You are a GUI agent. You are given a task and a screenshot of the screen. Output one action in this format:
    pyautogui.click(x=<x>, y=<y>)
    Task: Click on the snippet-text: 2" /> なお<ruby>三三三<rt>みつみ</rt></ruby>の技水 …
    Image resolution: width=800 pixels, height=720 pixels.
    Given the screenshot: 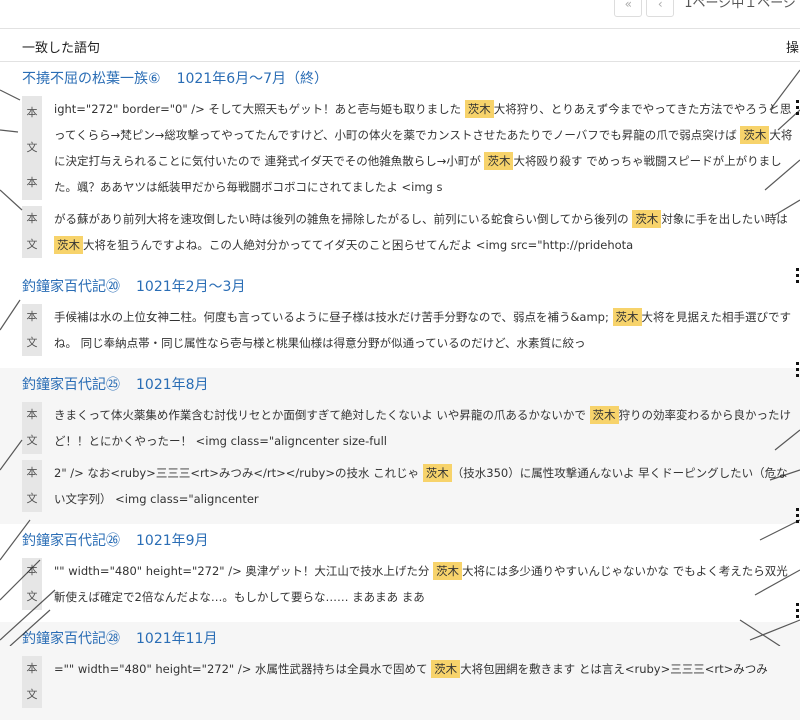 What is the action you would take?
    pyautogui.click(x=421, y=485)
    